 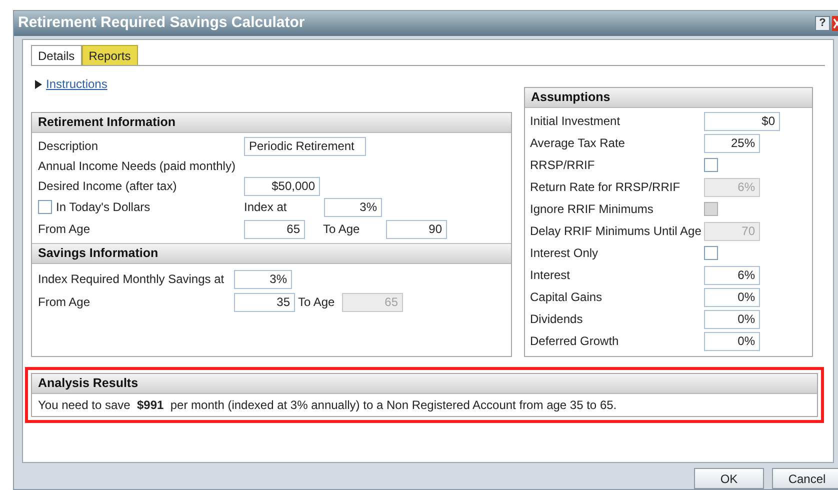 I want to click on field-label: Interest, so click(x=551, y=275).